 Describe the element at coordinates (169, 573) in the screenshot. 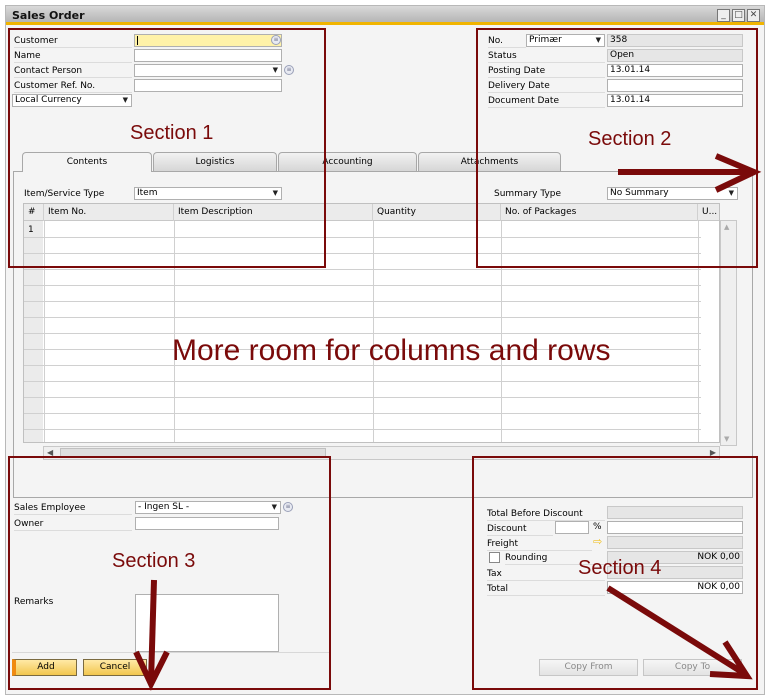

I see `section-3-box` at that location.